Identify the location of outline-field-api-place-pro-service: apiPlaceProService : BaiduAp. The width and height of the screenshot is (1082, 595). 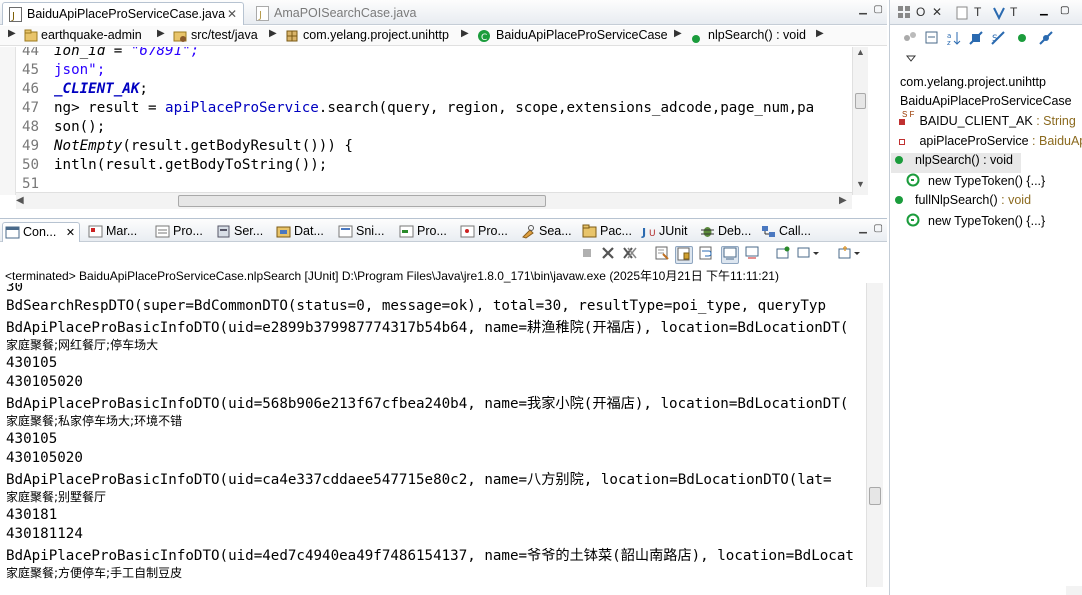
(989, 144).